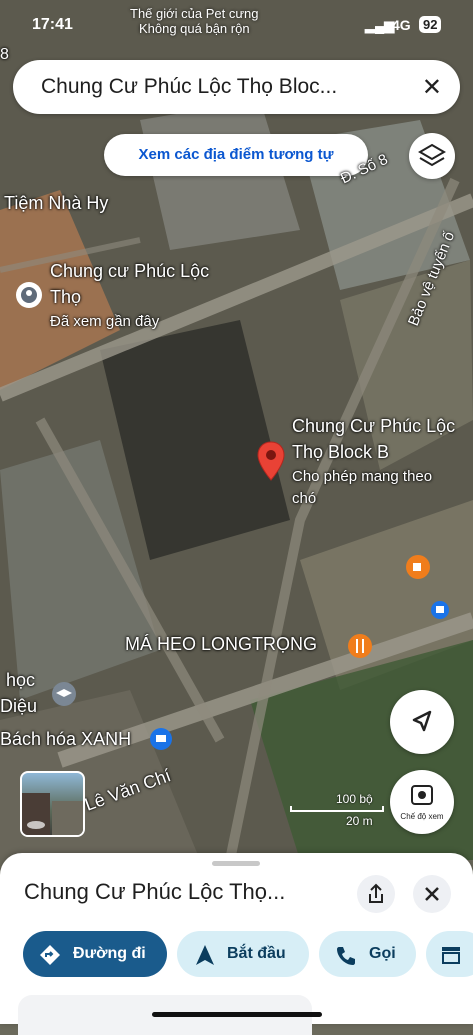  I want to click on start-button: Bắt đầu, so click(243, 954).